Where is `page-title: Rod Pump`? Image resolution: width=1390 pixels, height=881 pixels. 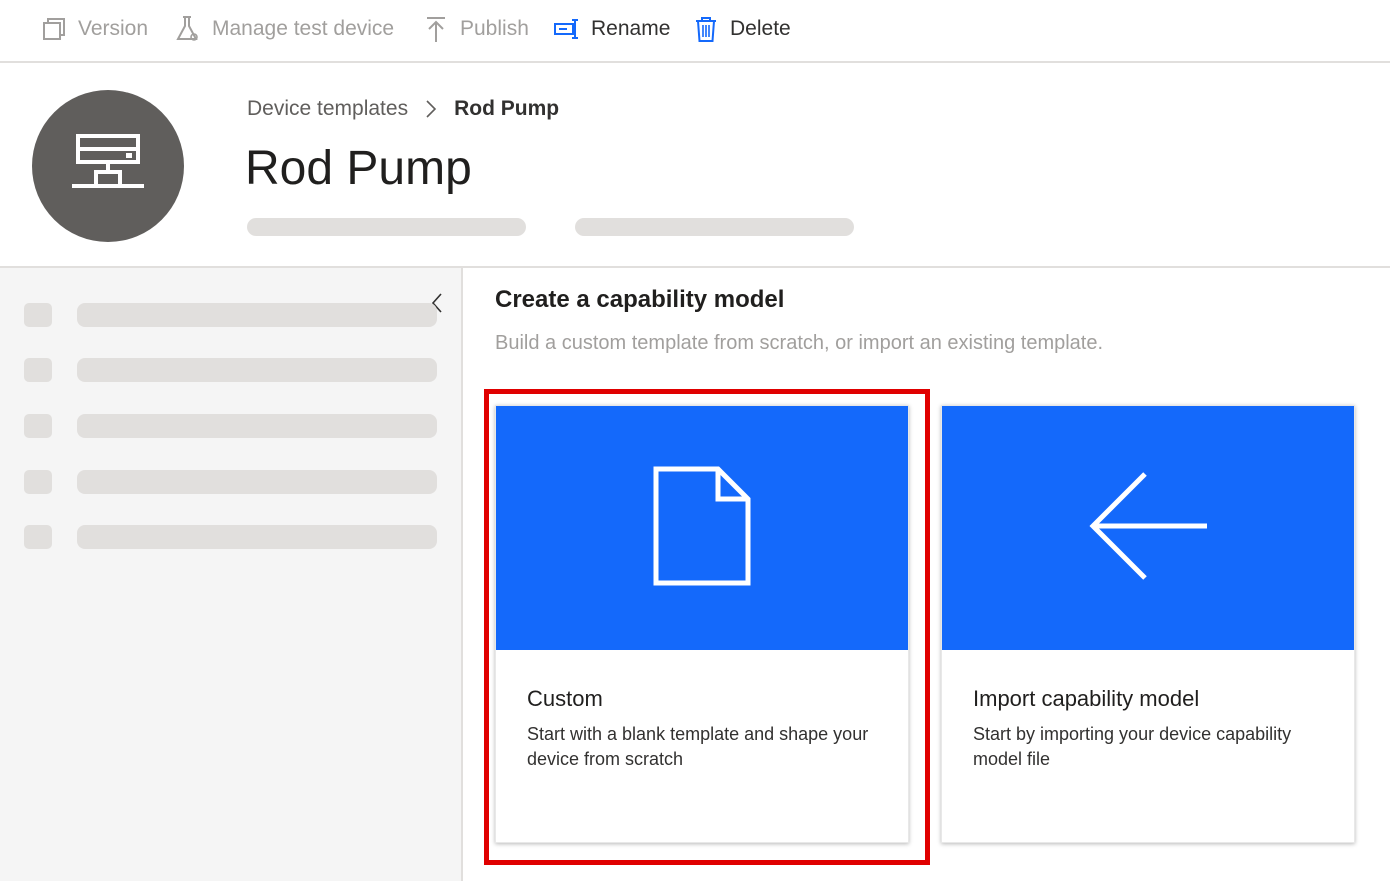
page-title: Rod Pump is located at coordinates (358, 168).